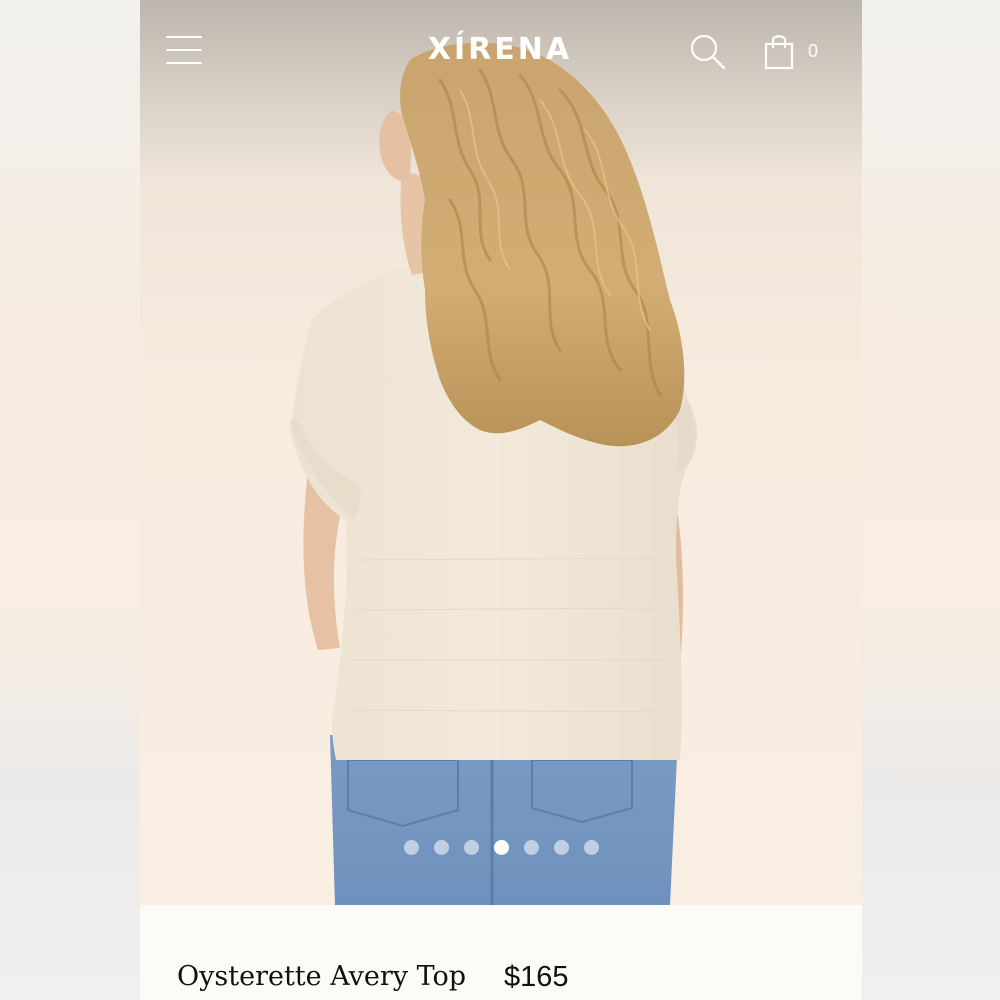  I want to click on cart-button: 0, so click(796, 52).